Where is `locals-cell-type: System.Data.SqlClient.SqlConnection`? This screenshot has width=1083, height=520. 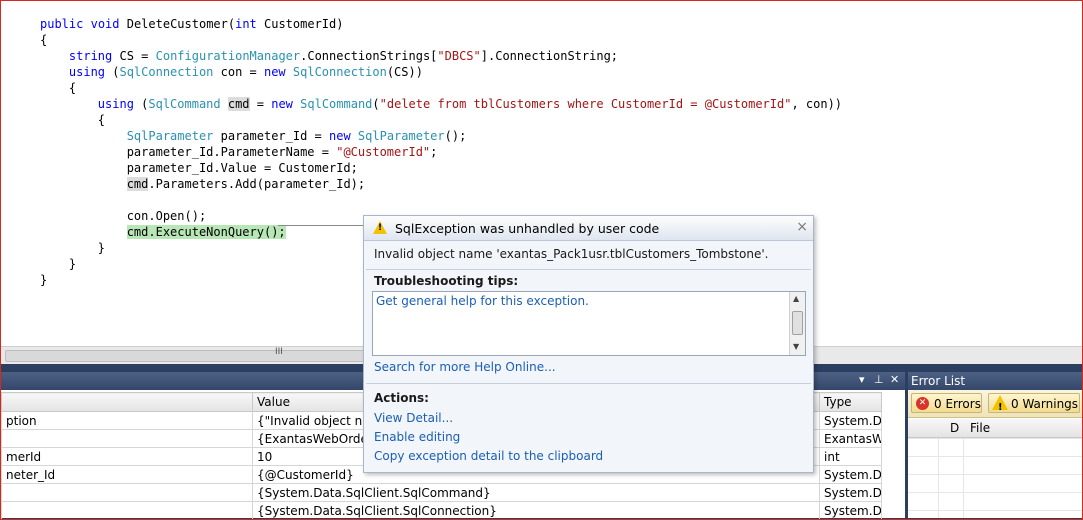
locals-cell-type: System.Data.SqlClient.SqlConnection is located at coordinates (850, 510).